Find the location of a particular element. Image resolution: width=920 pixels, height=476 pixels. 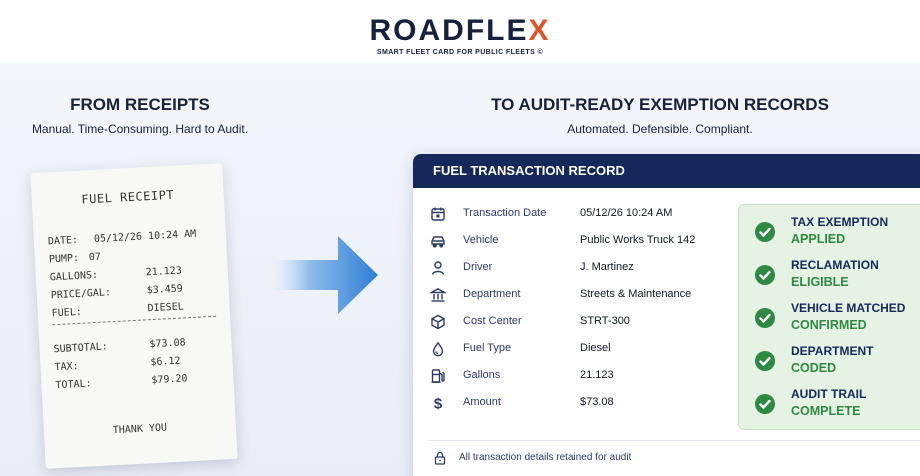

field-transaction-date: Transaction Date 05/12/26 10:24 AM is located at coordinates (573, 214).